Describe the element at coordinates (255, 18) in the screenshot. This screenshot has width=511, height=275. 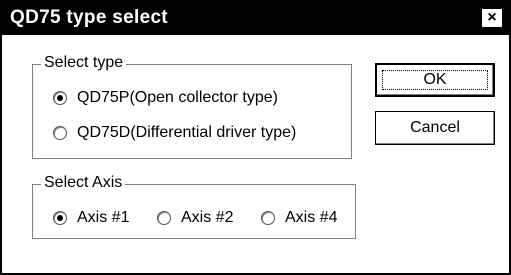
I see `title-bar: QD75 type select ×` at that location.